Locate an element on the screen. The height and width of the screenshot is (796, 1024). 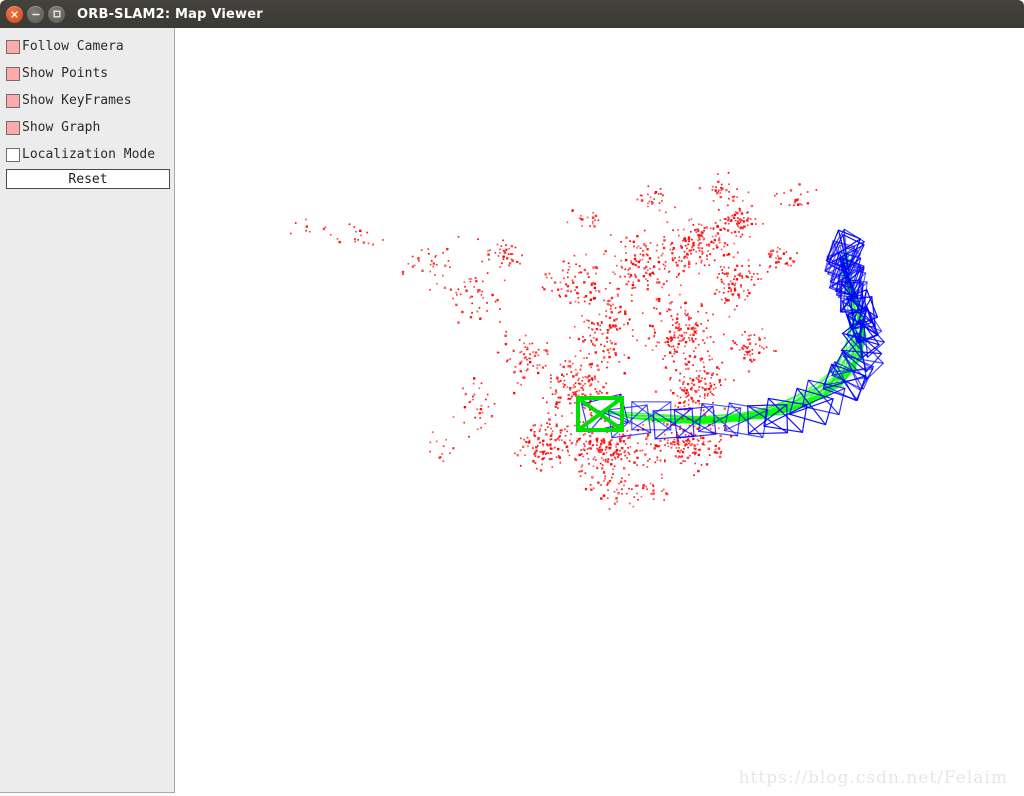
checkbox-follow-camera: Follow Camera is located at coordinates (65, 46).